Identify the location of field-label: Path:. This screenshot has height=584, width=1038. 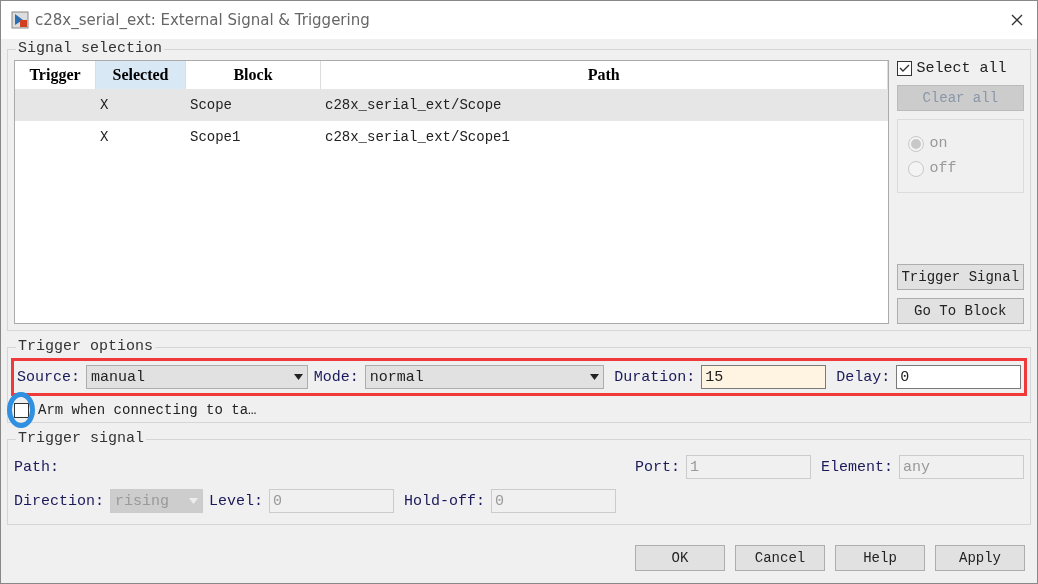
(36, 467).